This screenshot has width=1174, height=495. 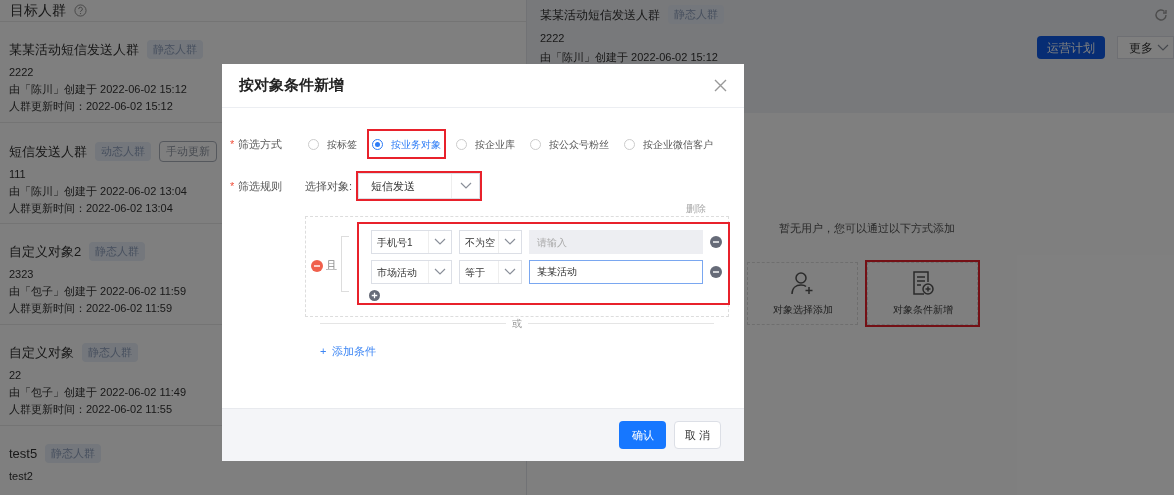 I want to click on remove-group-icon, so click(x=317, y=265).